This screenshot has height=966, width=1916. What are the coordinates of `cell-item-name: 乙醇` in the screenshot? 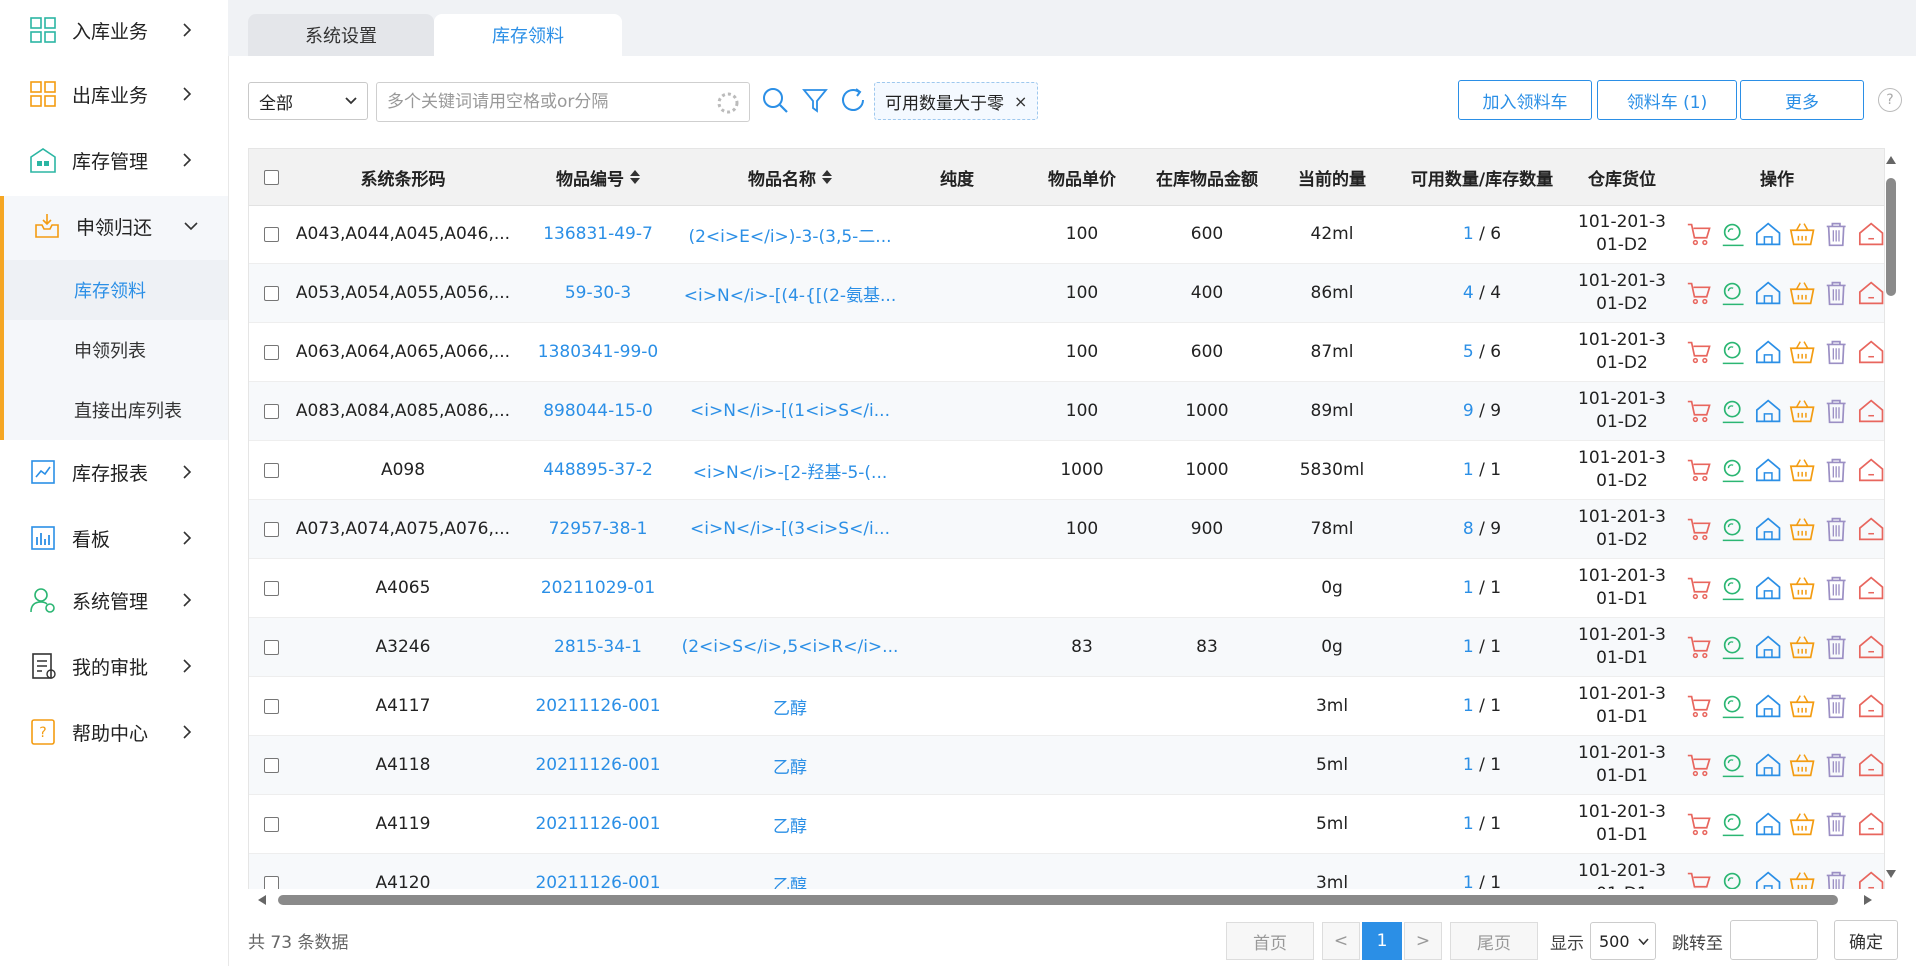 It's located at (790, 872).